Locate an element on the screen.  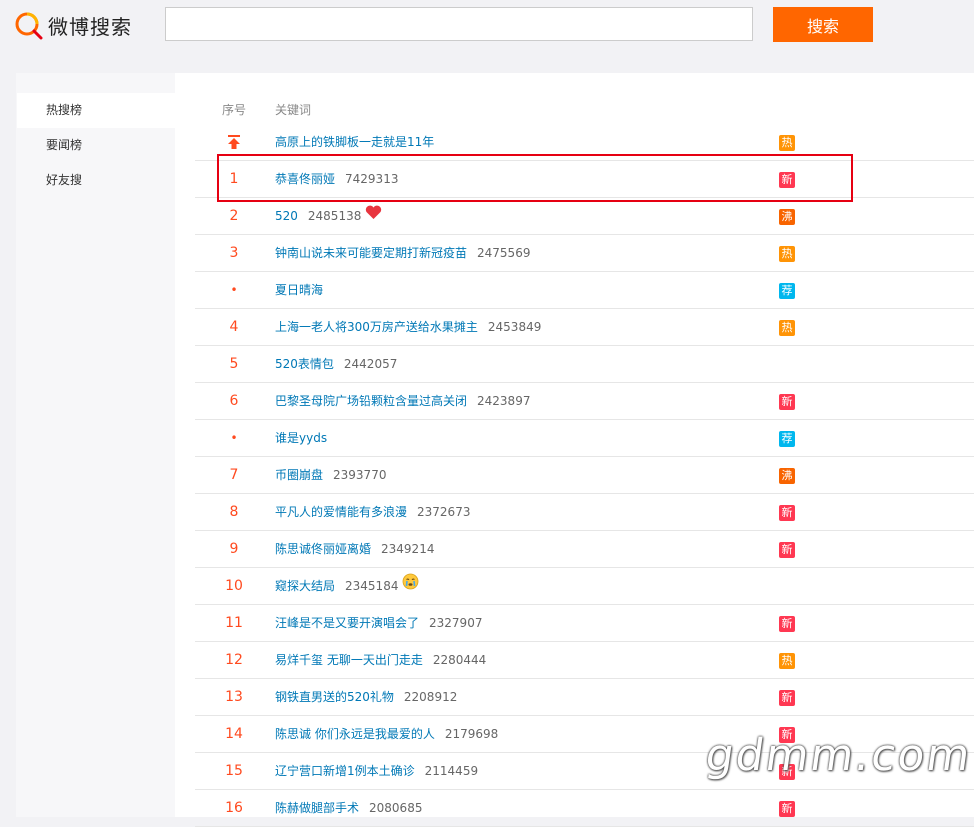
row-keyword: 钢铁直男送的520礼物 is located at coordinates (334, 697).